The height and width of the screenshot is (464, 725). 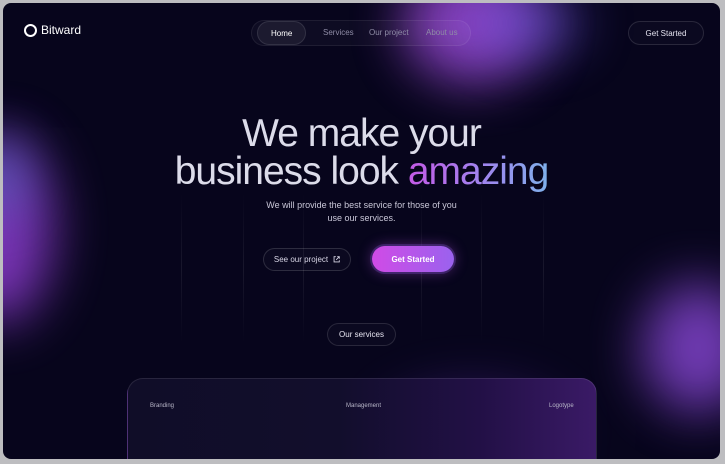 I want to click on hero-subtitle-line2: use our services., so click(x=361, y=218).